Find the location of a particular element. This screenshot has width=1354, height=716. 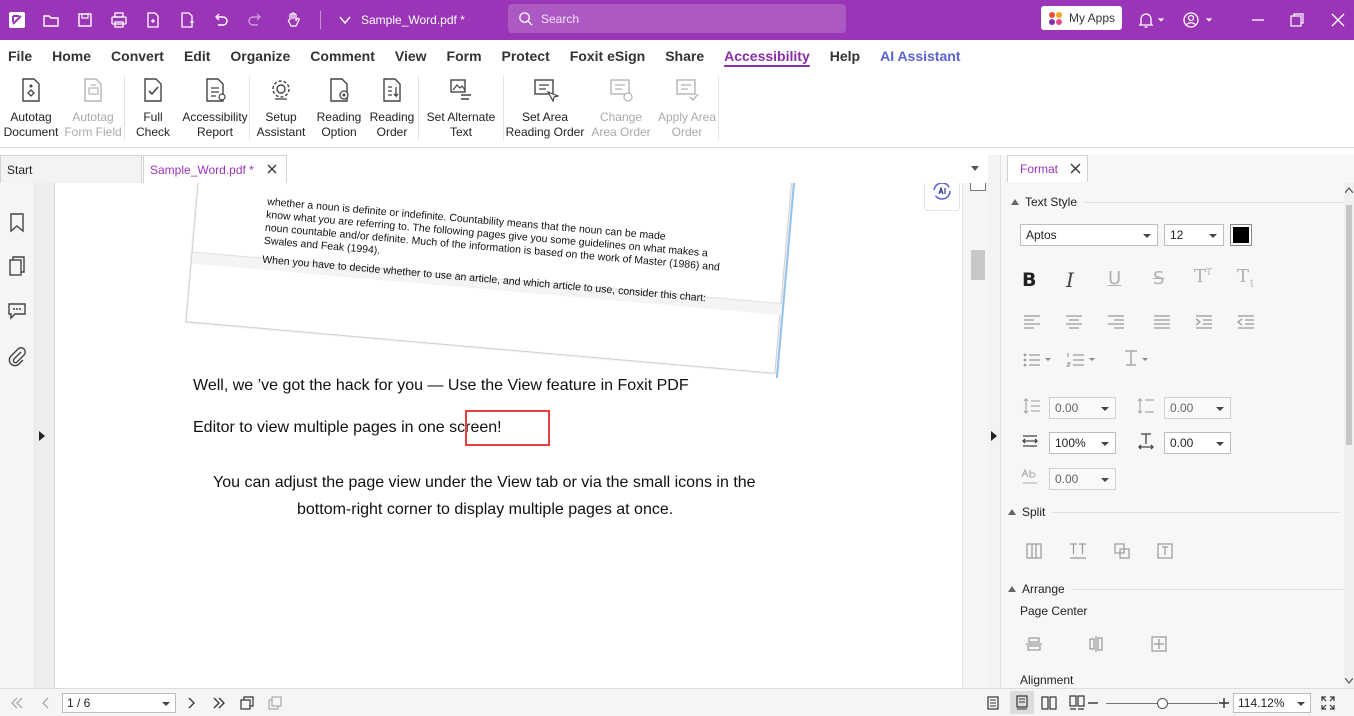

horizontal-scale-select: 100% is located at coordinates (1082, 443).